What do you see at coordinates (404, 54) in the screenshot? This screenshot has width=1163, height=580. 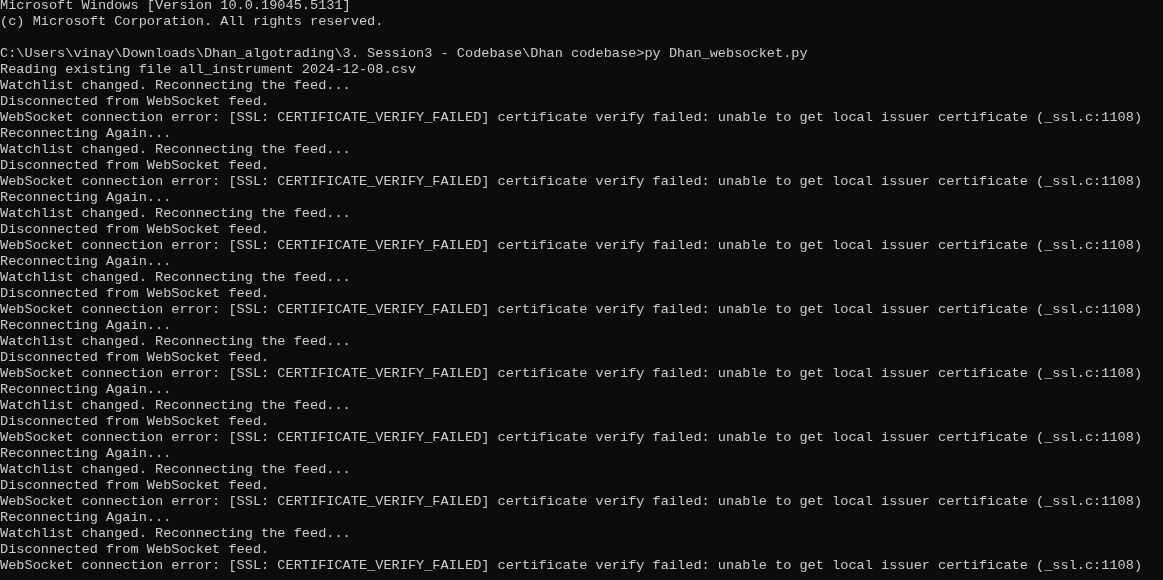 I see `console-line: C:\Users\vinay\Downloads\Dhan_algotrading\3. Session3 - Codebase\Dhan codebase>py Dhan_websocket.py` at bounding box center [404, 54].